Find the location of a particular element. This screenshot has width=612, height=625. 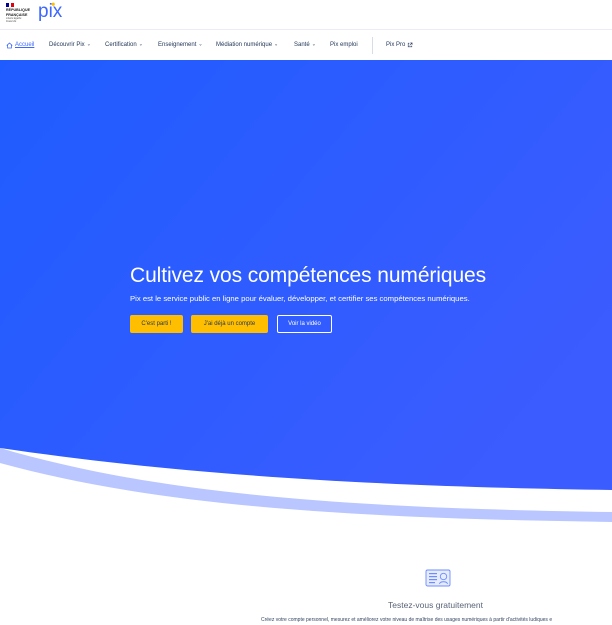

nav-item-pix-pro: Pix Pro is located at coordinates (399, 45).